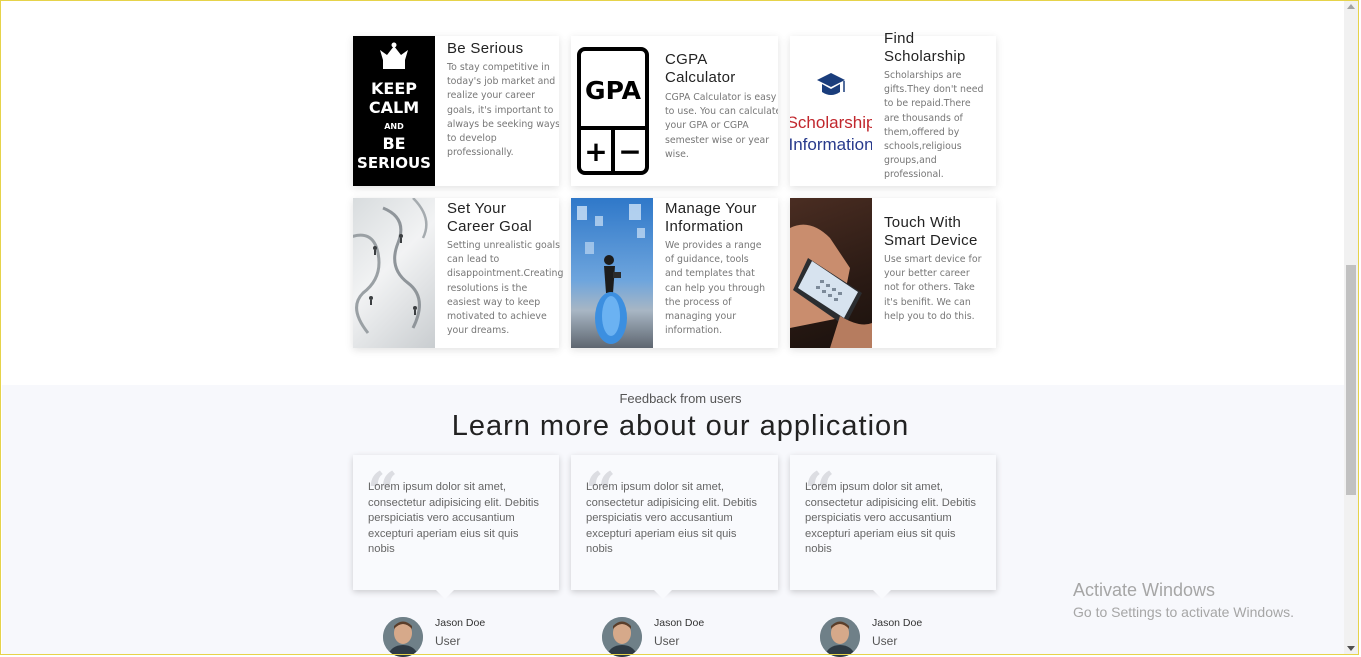  I want to click on feature-title: CGPA Calculator, so click(700, 68).